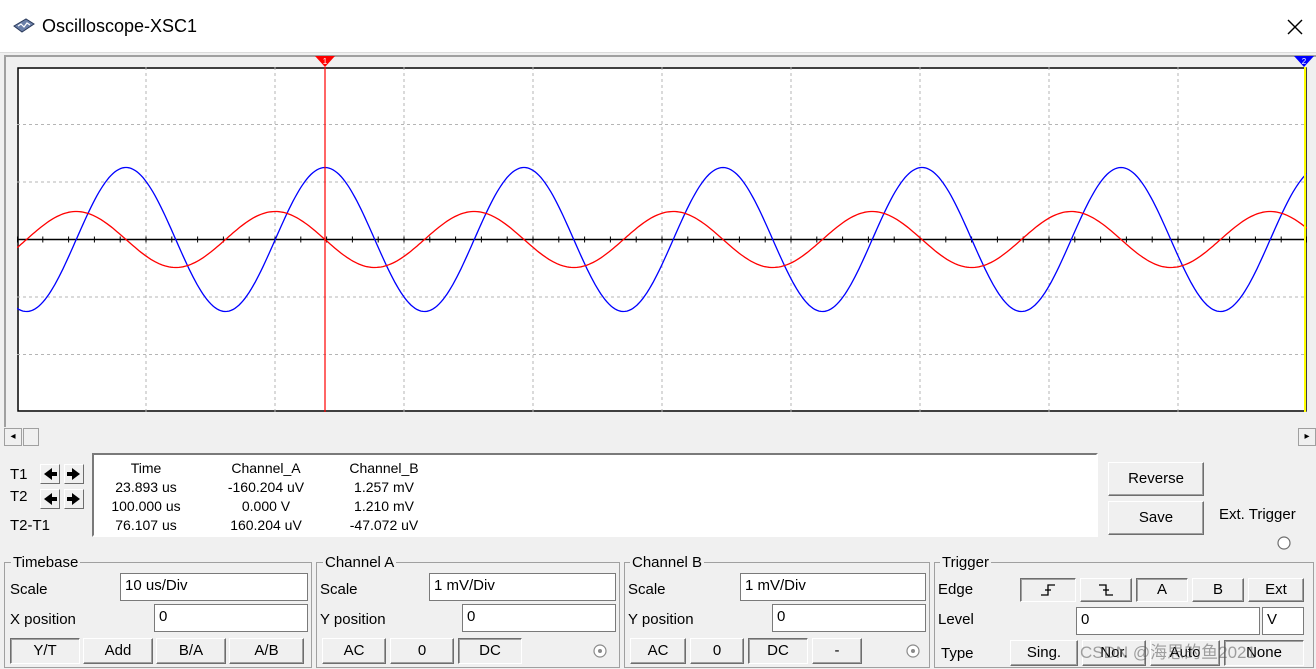 The height and width of the screenshot is (669, 1316). I want to click on scroll-left-button: ◂, so click(13, 437).